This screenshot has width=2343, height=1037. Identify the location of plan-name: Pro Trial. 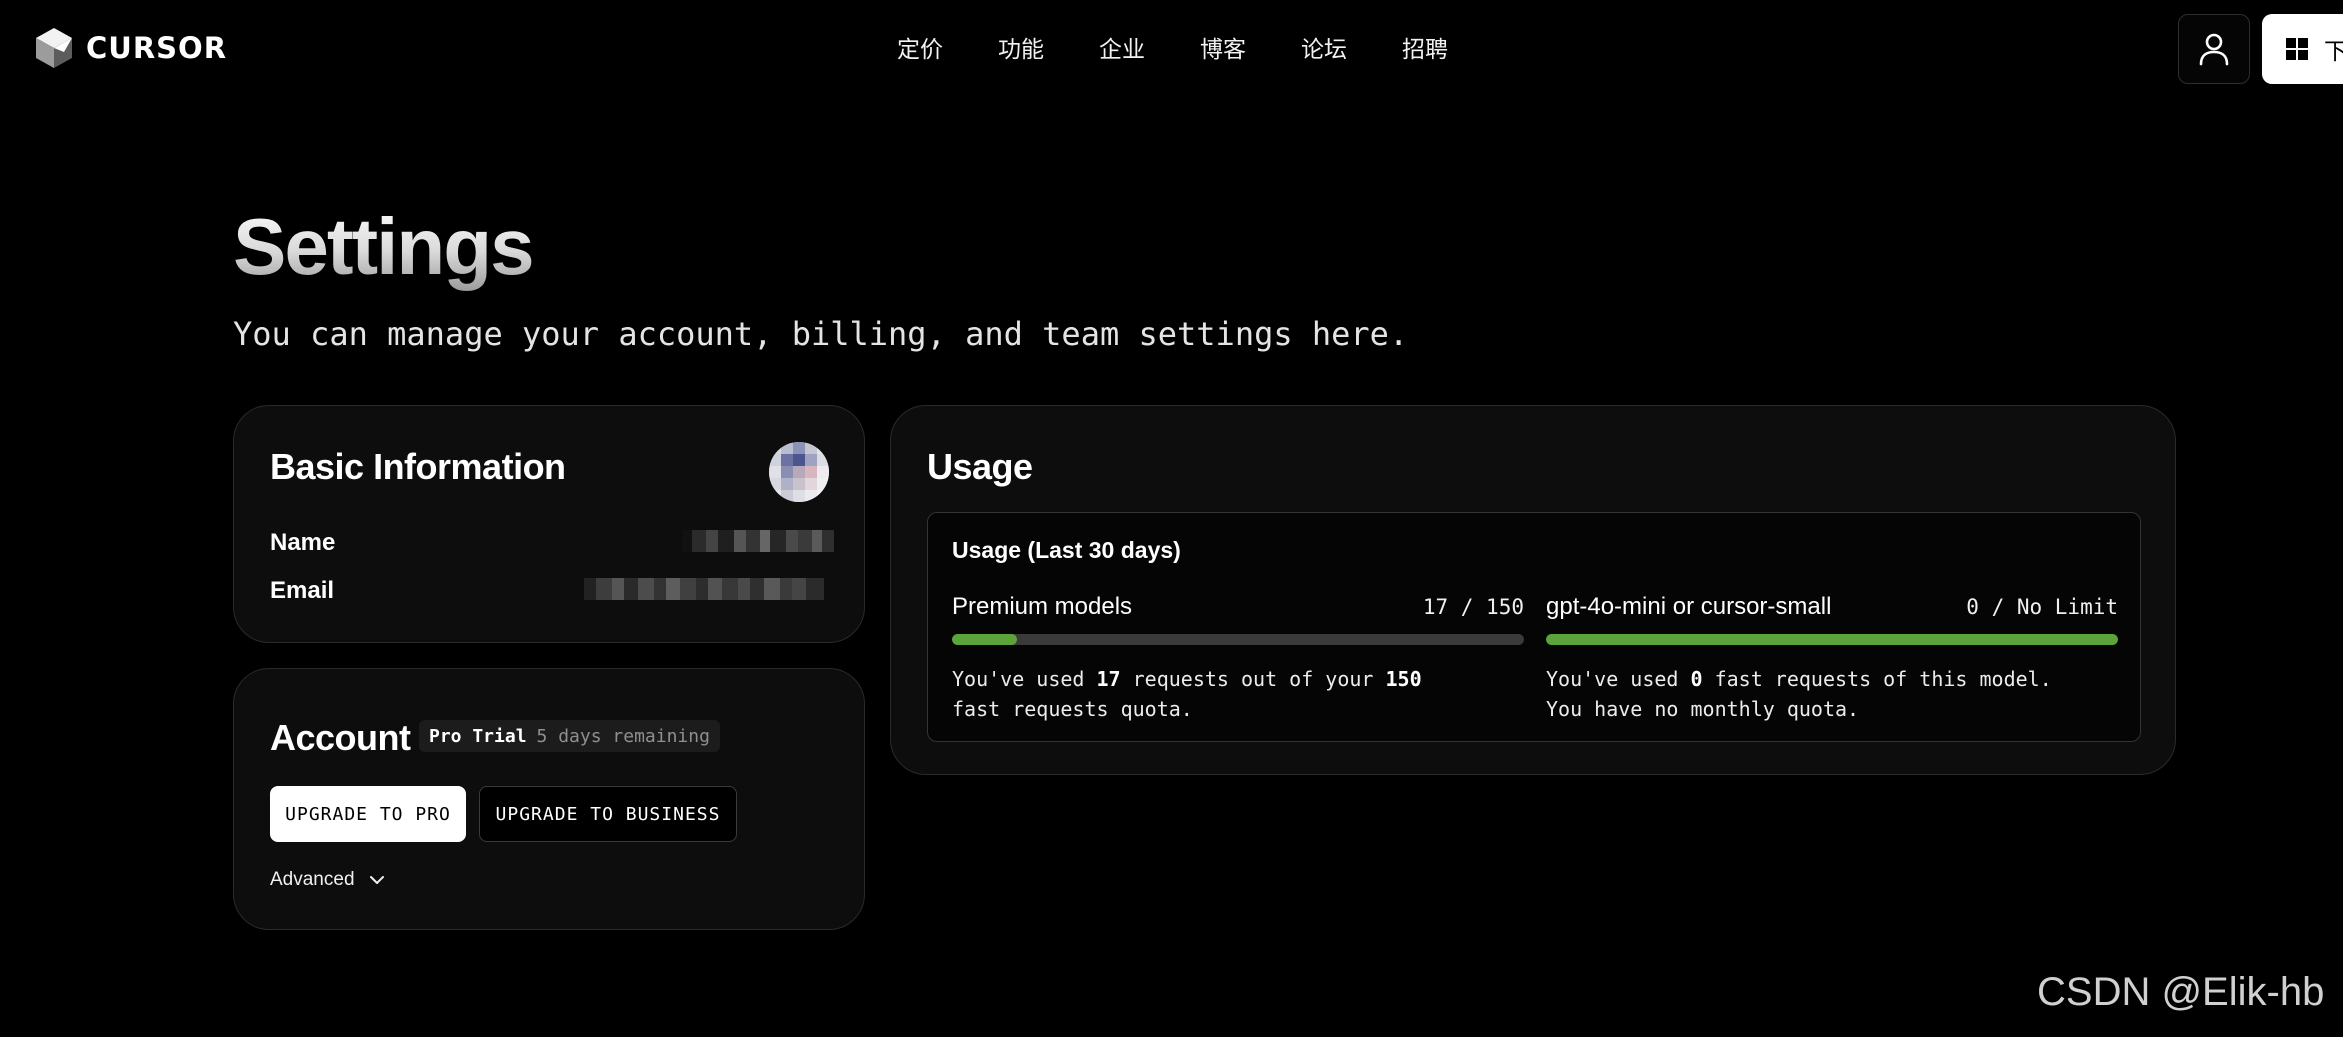
(478, 736).